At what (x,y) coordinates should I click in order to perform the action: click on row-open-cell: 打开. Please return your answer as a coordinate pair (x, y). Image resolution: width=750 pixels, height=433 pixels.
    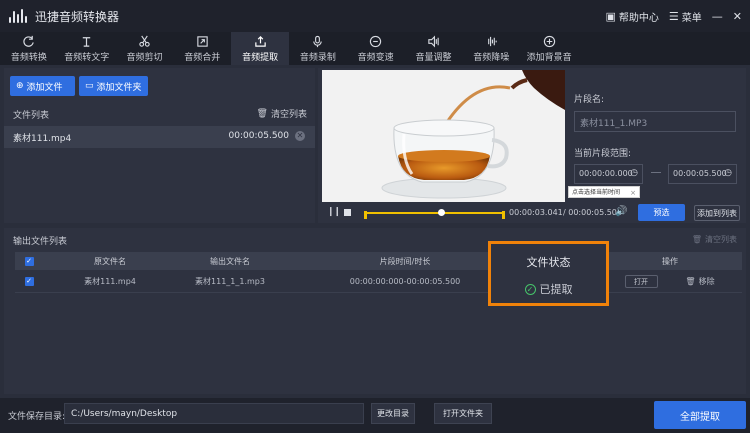
    Looking at the image, I should click on (641, 281).